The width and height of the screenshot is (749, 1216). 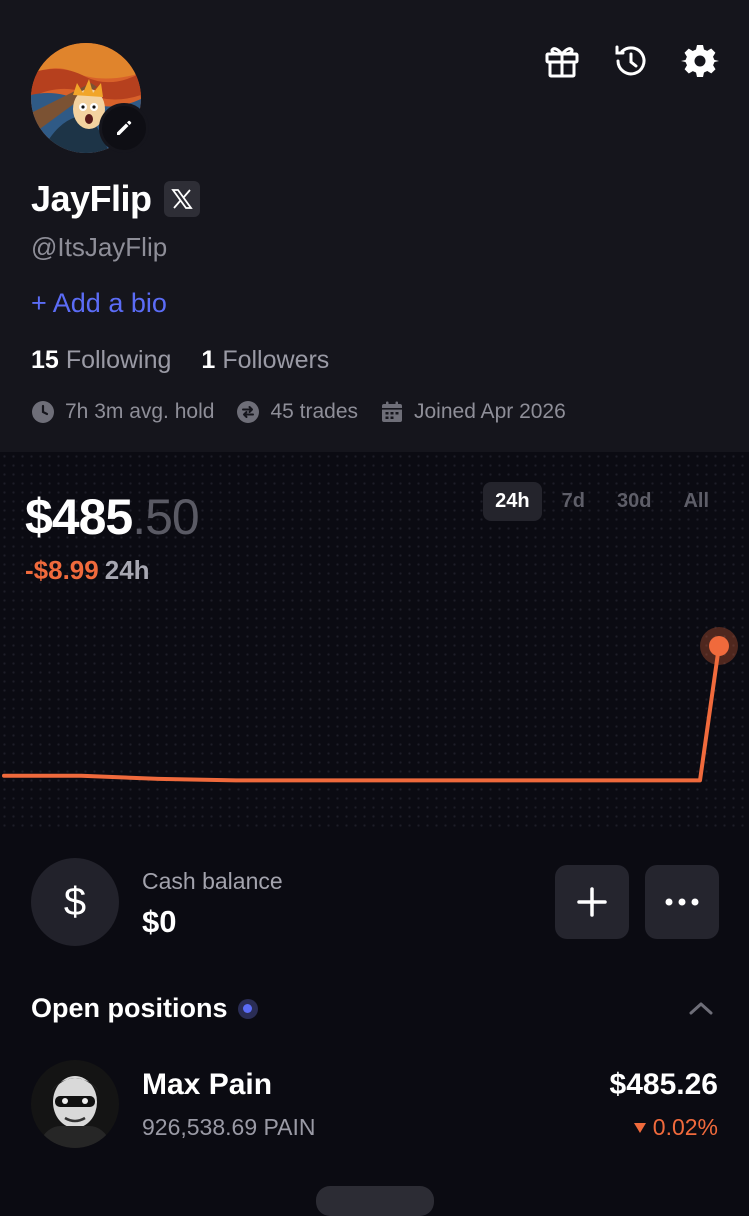 I want to click on more-dots-icon, so click(x=682, y=902).